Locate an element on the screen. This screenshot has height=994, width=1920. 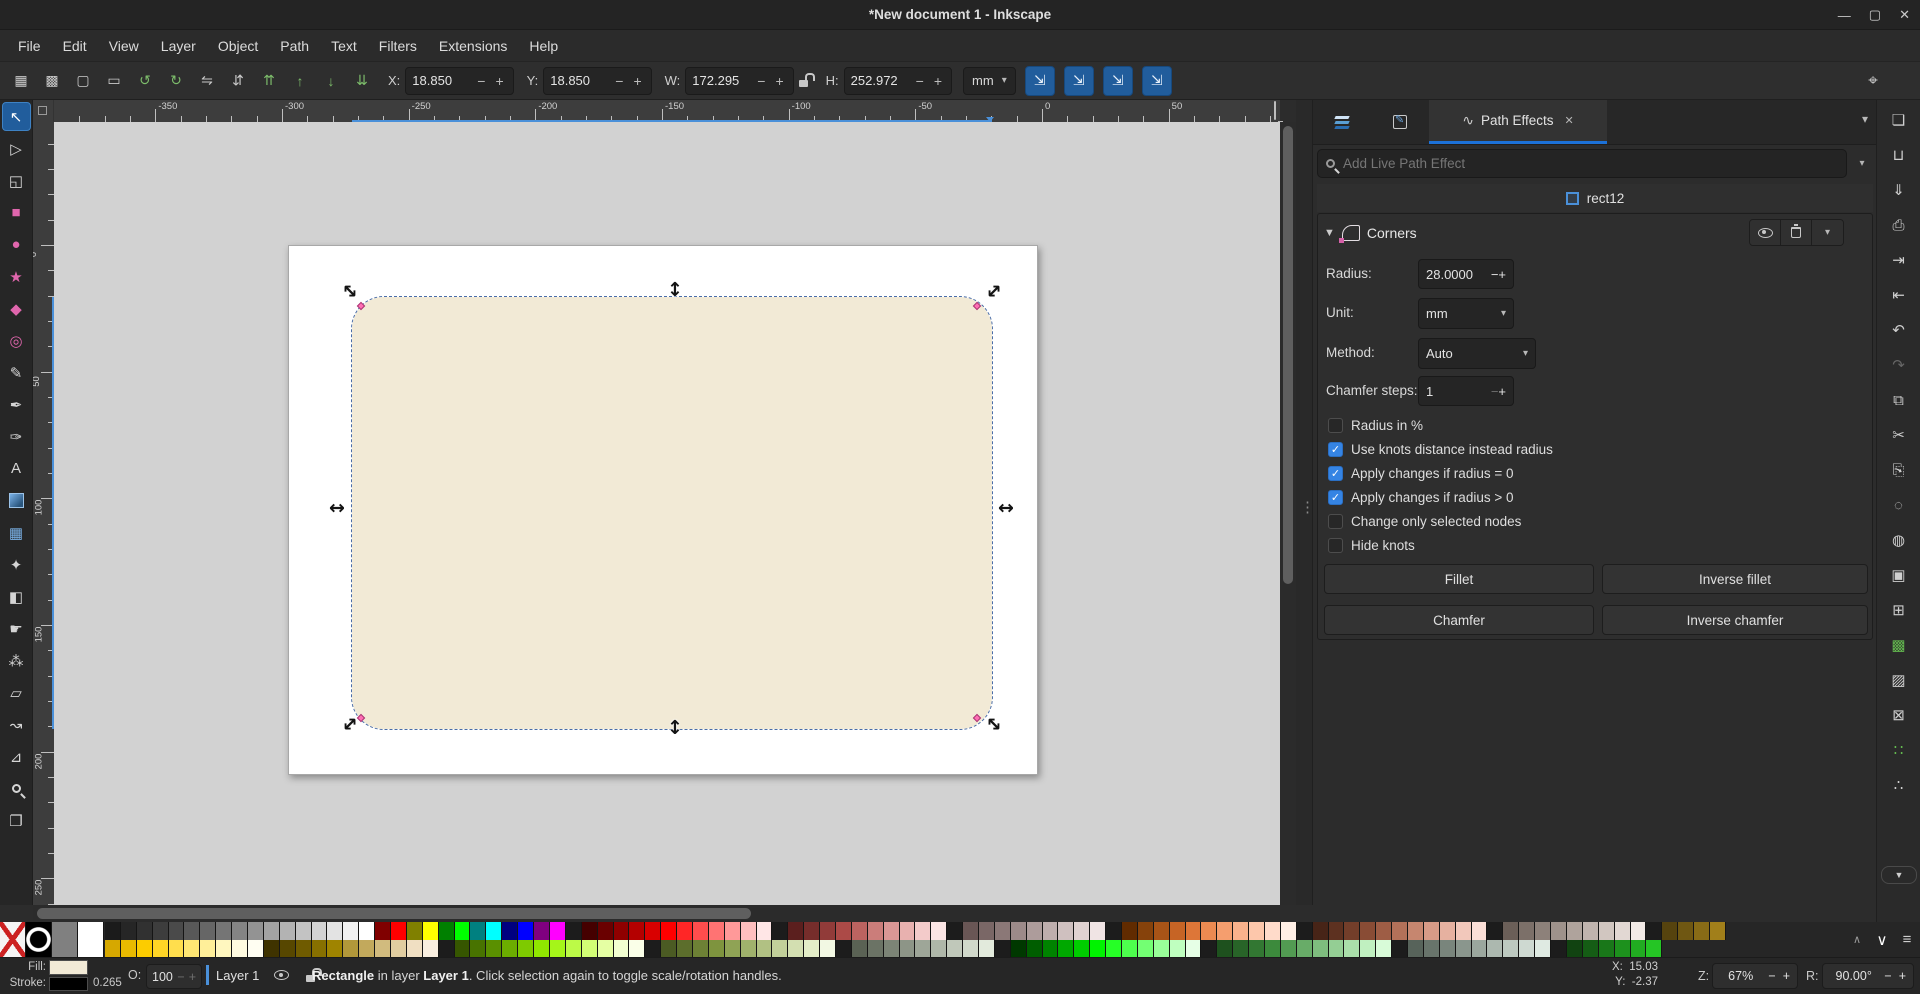
inverse-fillet-button: Inverse fillet is located at coordinates (1735, 579).